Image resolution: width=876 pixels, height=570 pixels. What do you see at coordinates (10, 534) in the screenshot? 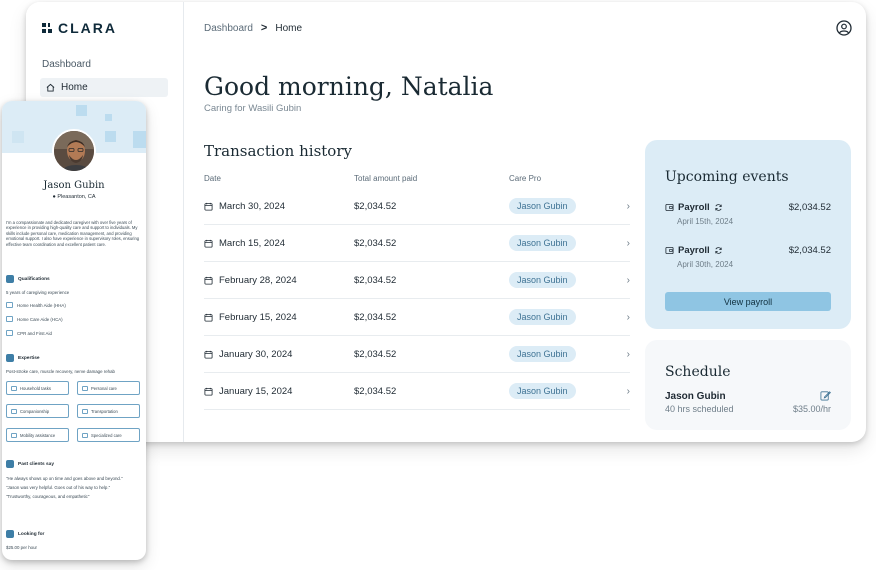
I see `handshake-icon` at bounding box center [10, 534].